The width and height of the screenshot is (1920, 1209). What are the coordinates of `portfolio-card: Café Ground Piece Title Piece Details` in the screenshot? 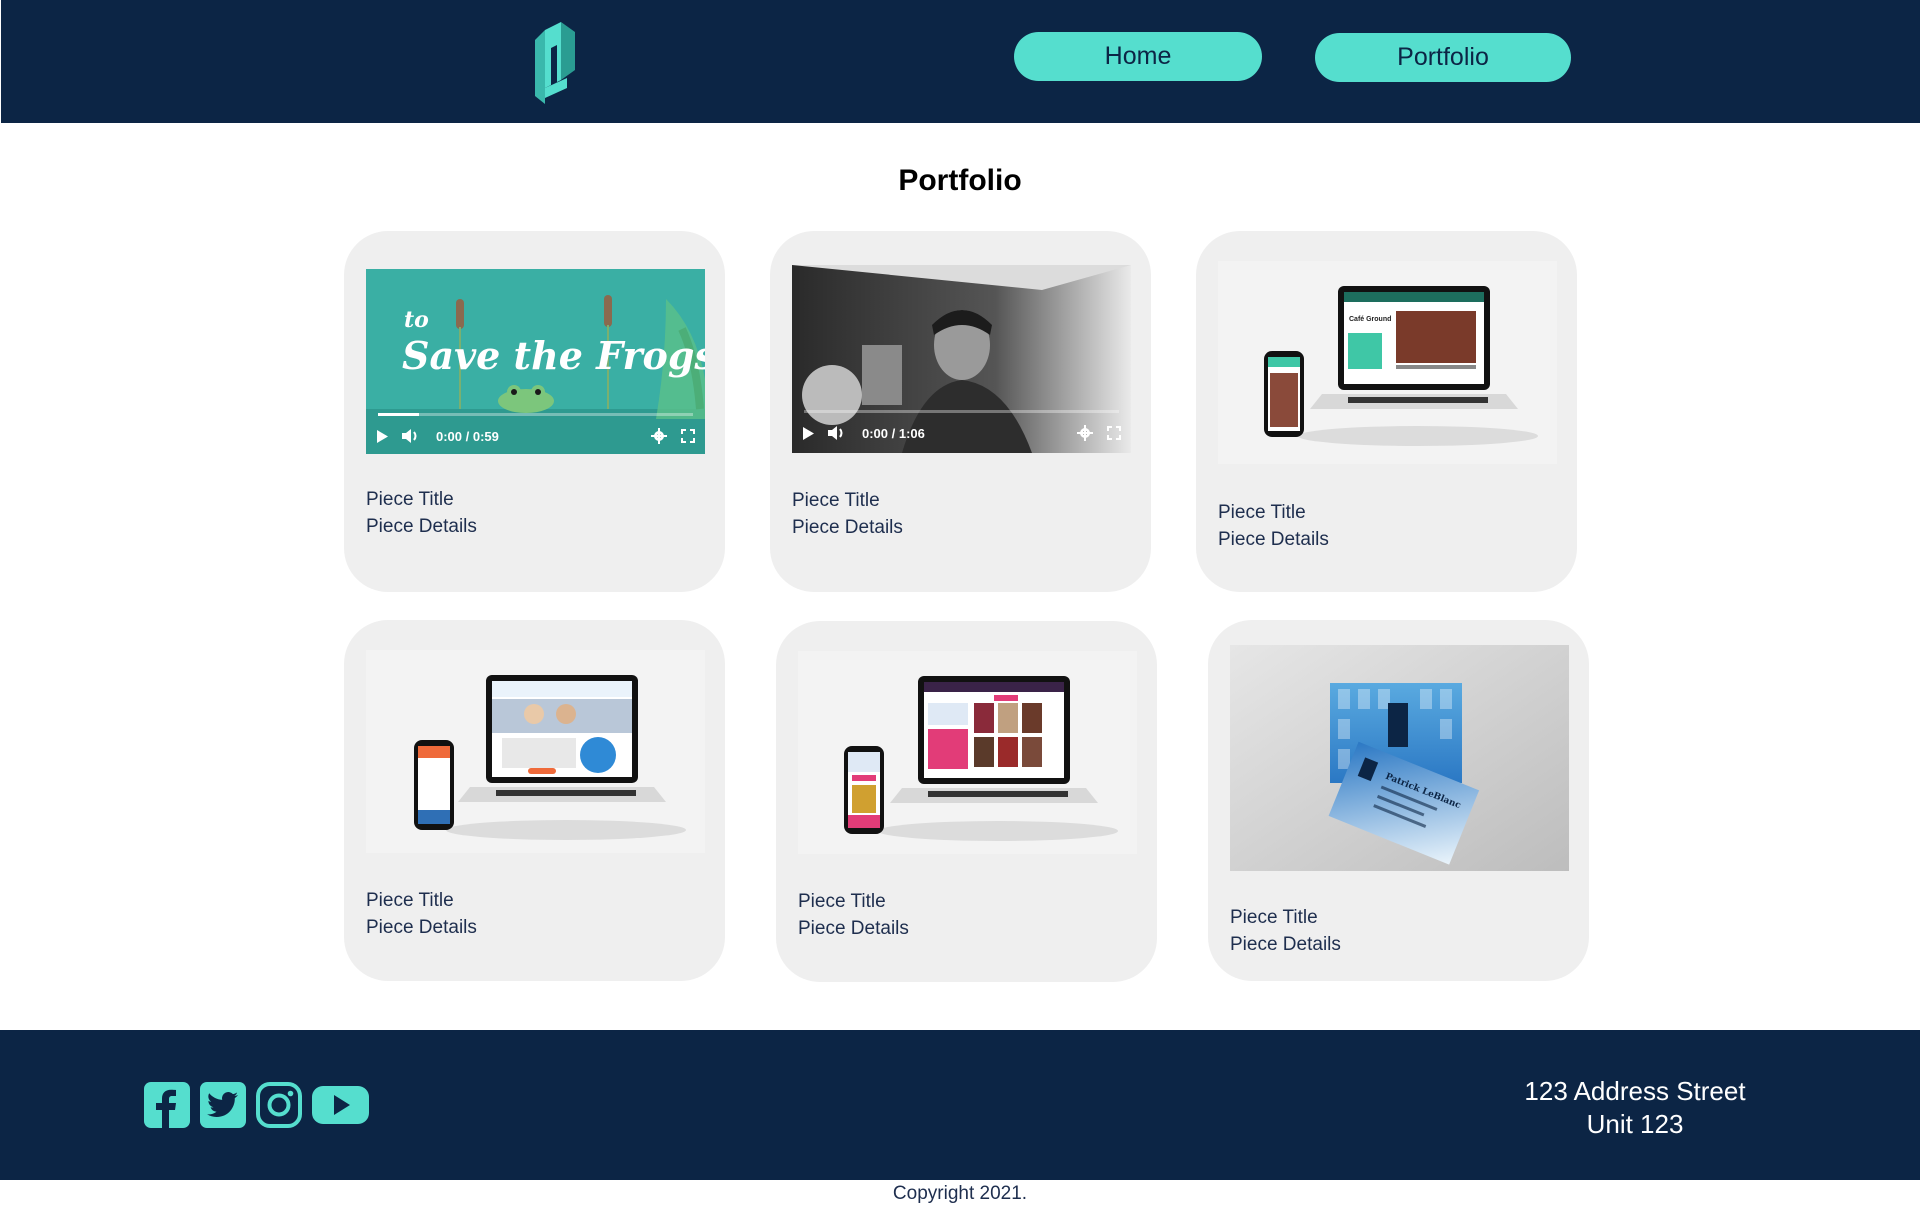 It's located at (1386, 411).